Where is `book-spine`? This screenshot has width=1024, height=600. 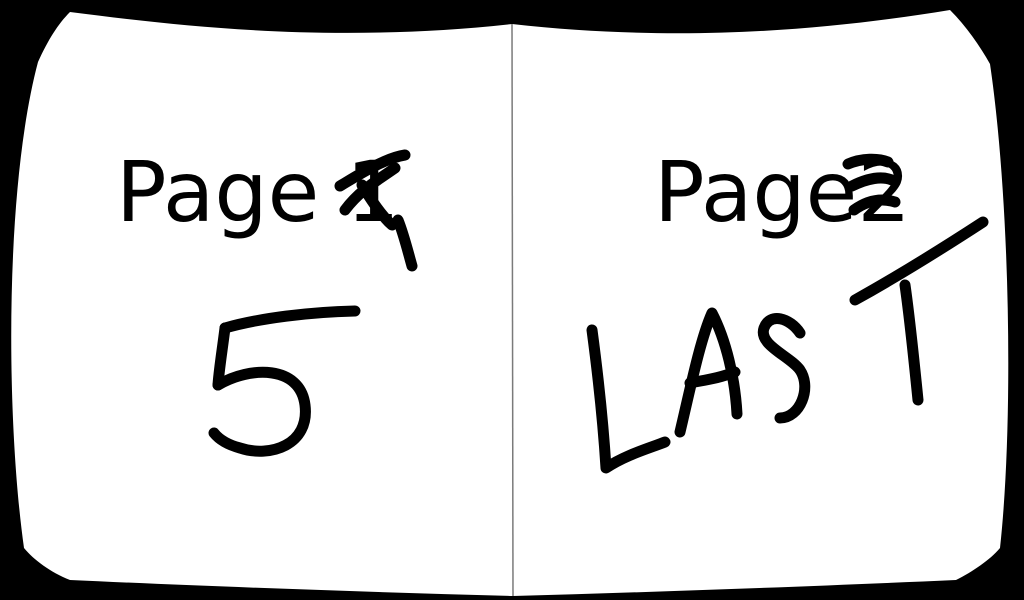
book-spine is located at coordinates (512, 310).